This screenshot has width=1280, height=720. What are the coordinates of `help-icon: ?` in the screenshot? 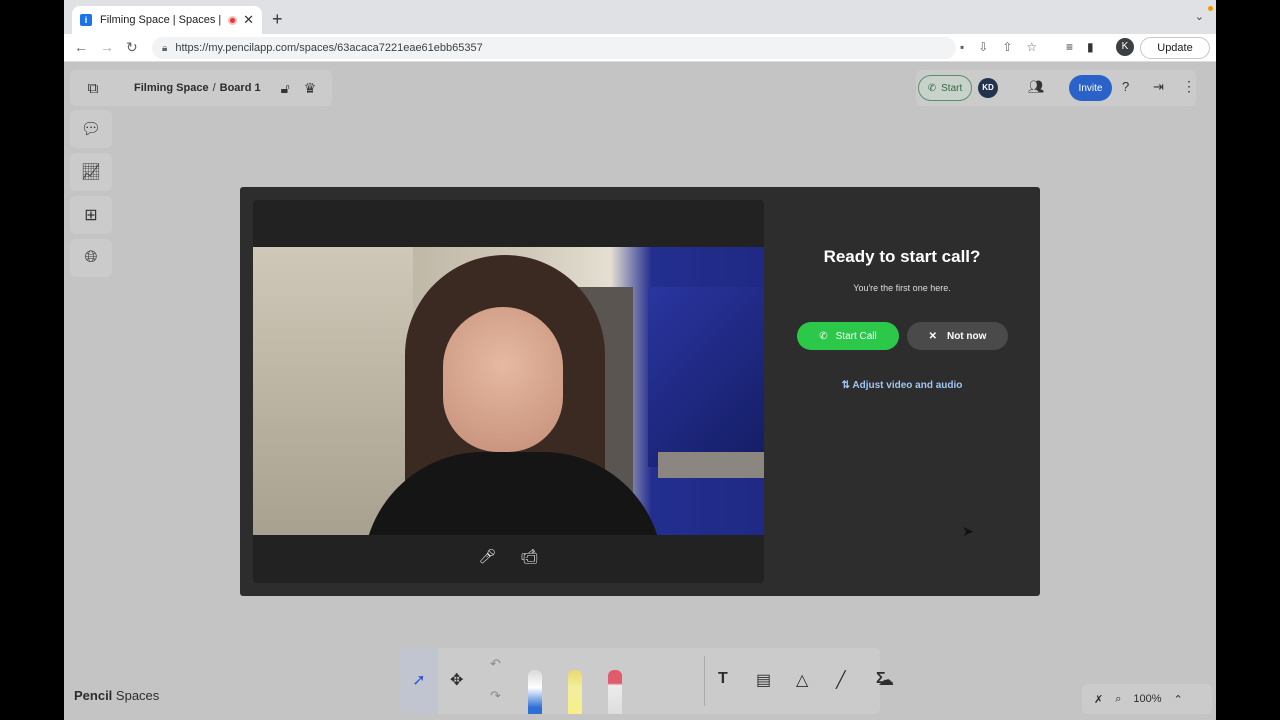 It's located at (1125, 86).